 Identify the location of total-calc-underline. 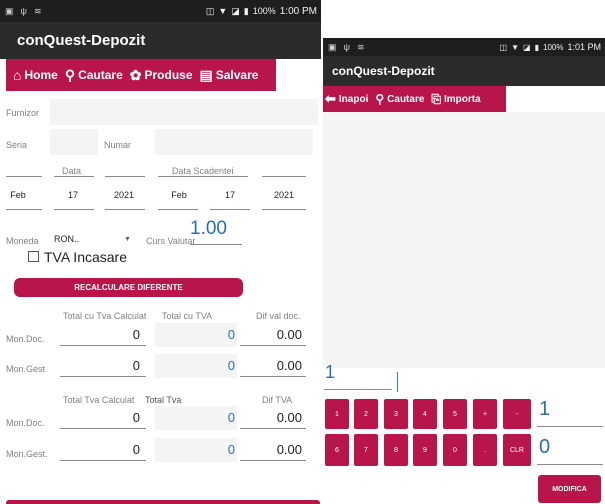
(103, 345).